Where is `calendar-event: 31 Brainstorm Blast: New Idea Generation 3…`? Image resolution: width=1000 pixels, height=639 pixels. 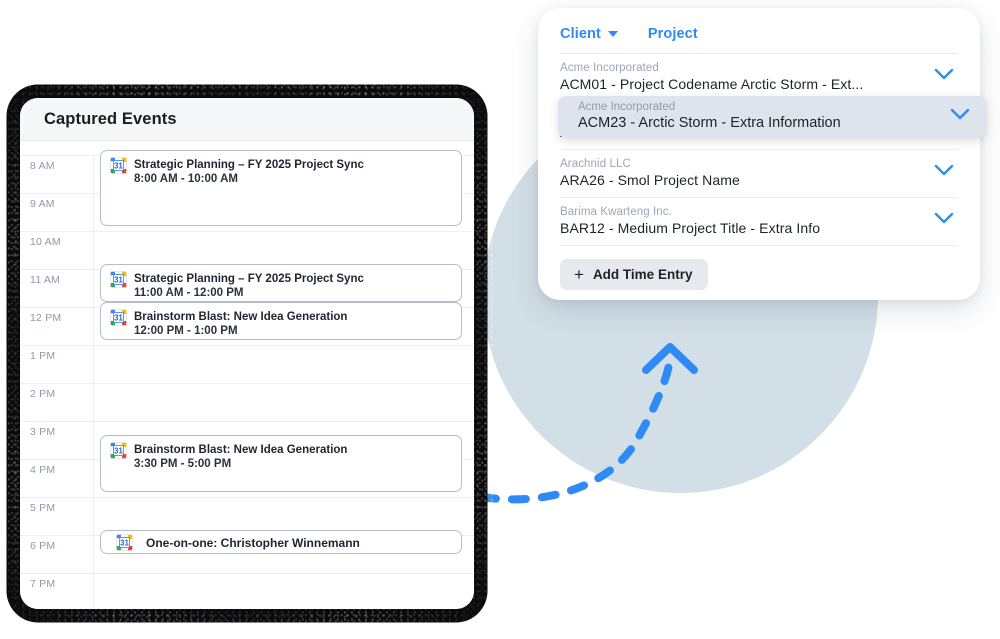 calendar-event: 31 Brainstorm Blast: New Idea Generation 3… is located at coordinates (281, 463).